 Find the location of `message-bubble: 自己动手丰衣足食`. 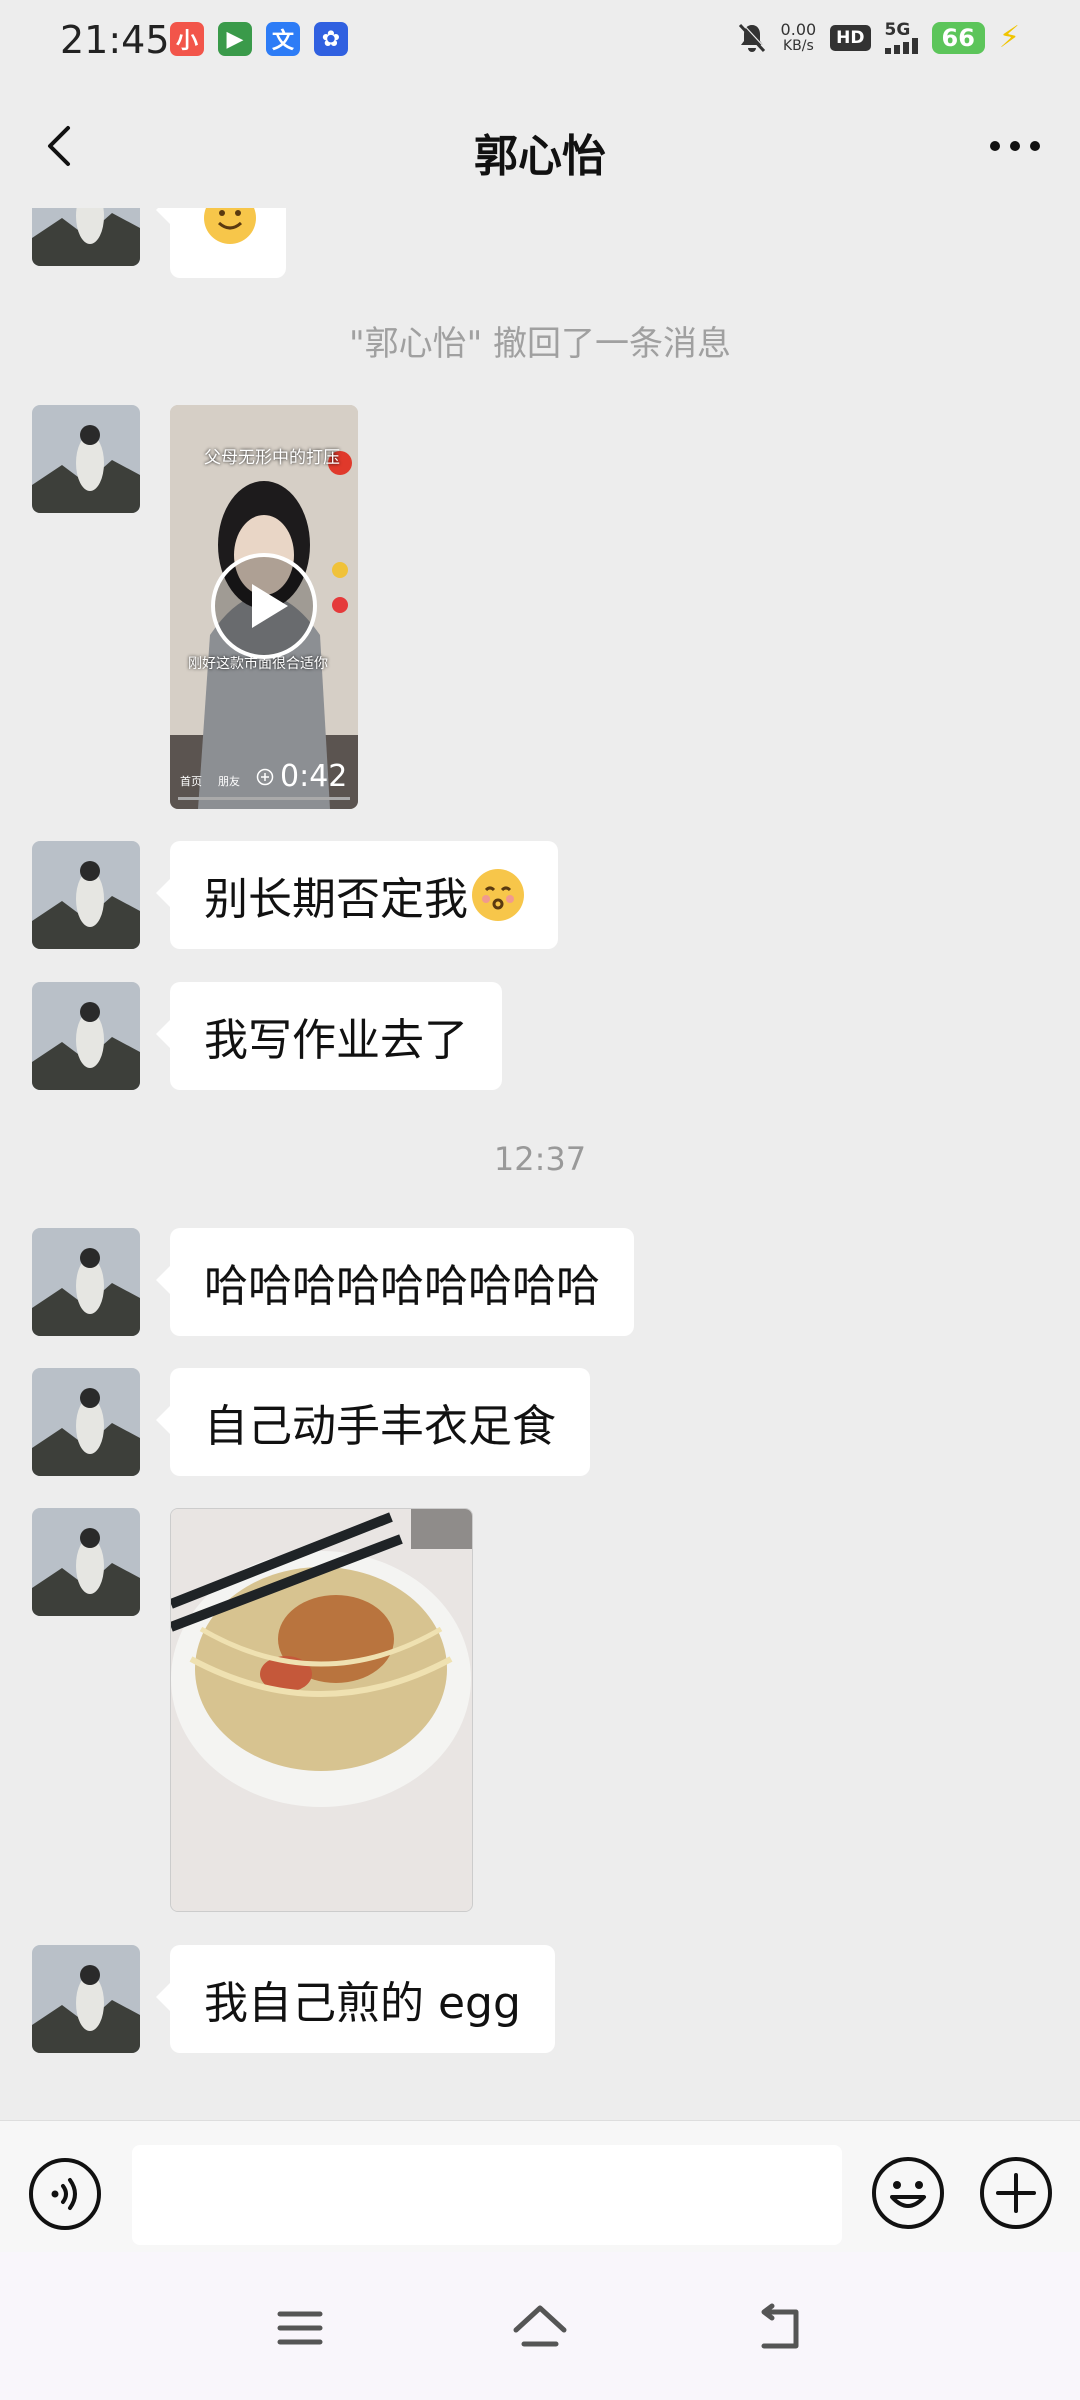

message-bubble: 自己动手丰衣足食 is located at coordinates (373, 1422).